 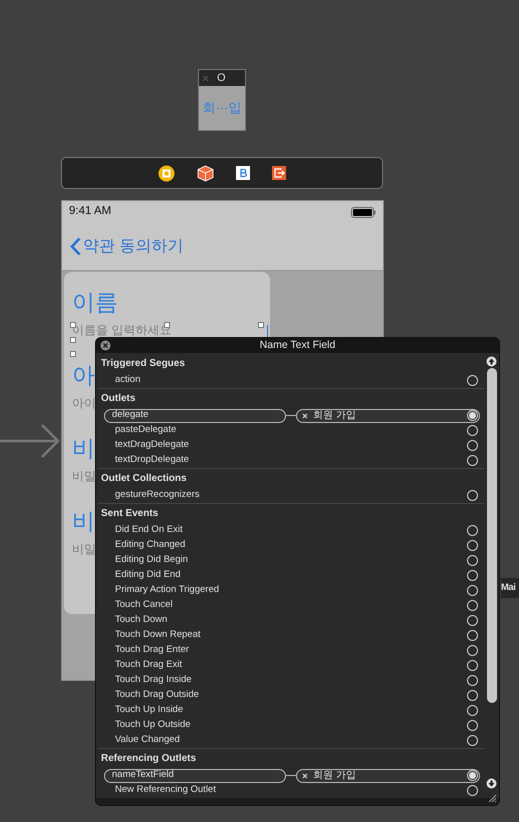 What do you see at coordinates (152, 650) in the screenshot?
I see `connection-name: Touch Drag Enter` at bounding box center [152, 650].